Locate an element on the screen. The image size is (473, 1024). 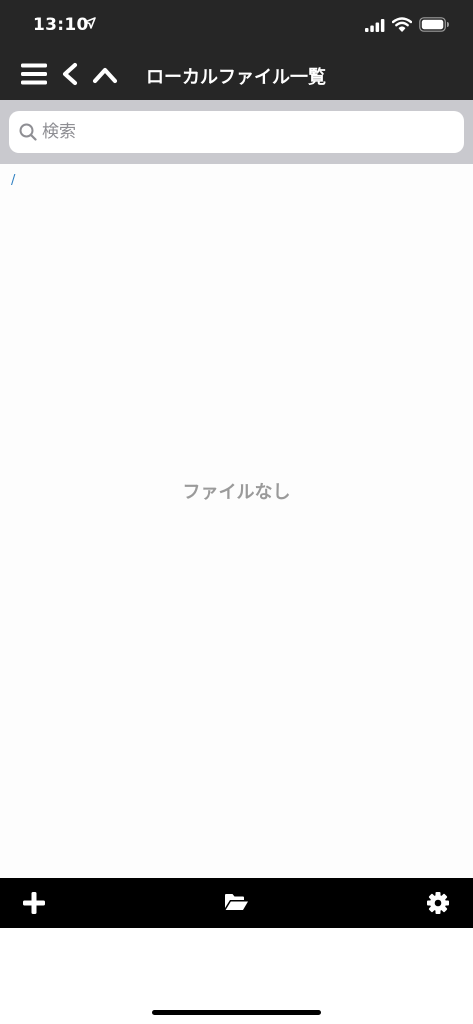
location-icon is located at coordinates (90, 23).